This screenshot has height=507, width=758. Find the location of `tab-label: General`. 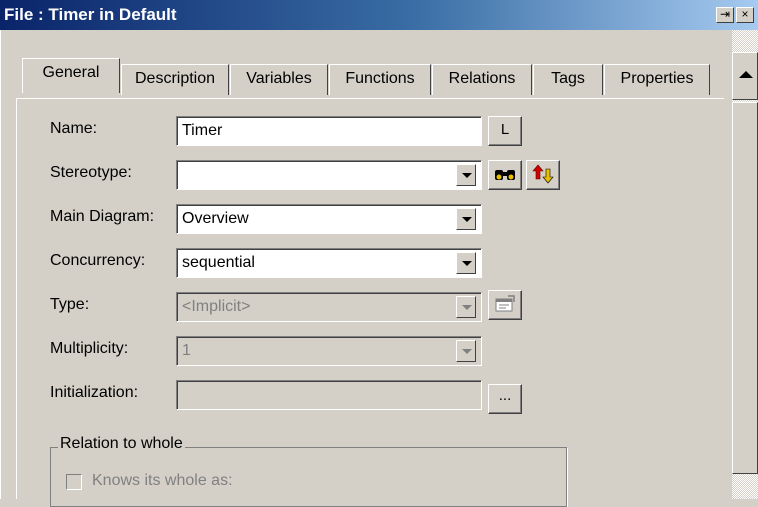

tab-label: General is located at coordinates (71, 72).